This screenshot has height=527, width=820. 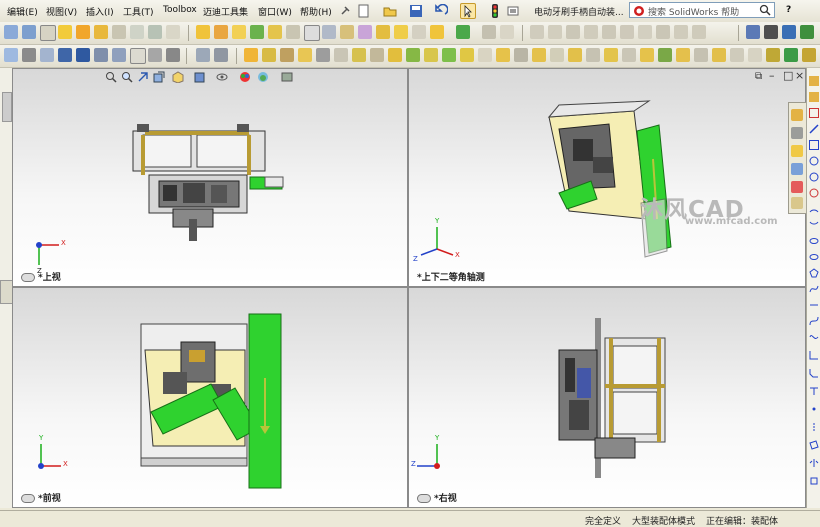 I want to click on surface-finish-icon, so click(x=699, y=32).